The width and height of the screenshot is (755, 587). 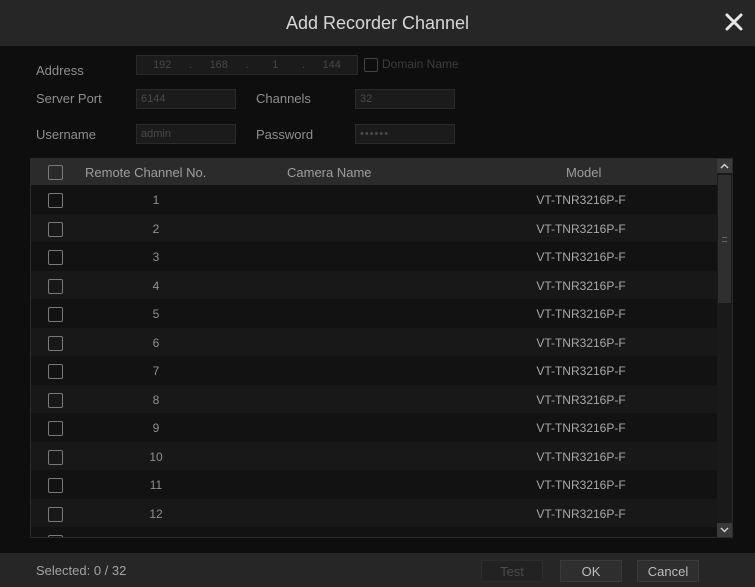 What do you see at coordinates (162, 65) in the screenshot?
I see `ip-octet-1: 192` at bounding box center [162, 65].